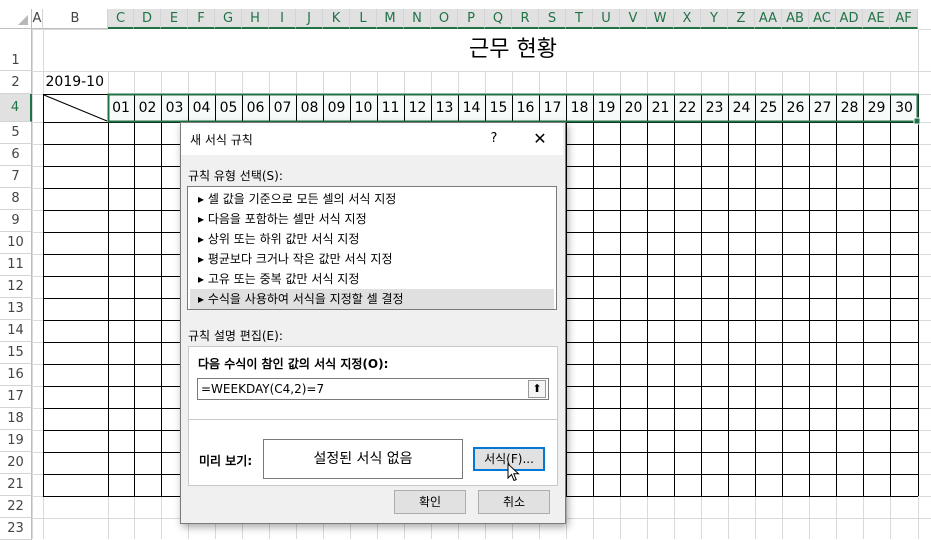  Describe the element at coordinates (201, 19) in the screenshot. I see `column-header: F` at that location.